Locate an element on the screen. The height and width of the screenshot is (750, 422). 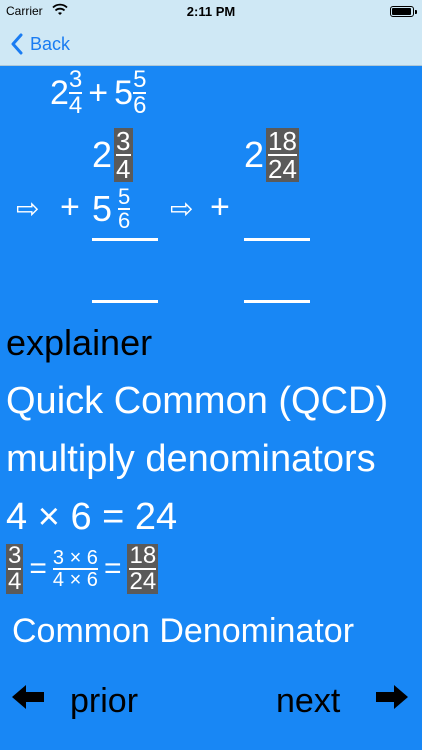
fraction: 3 4 is located at coordinates (75, 92).